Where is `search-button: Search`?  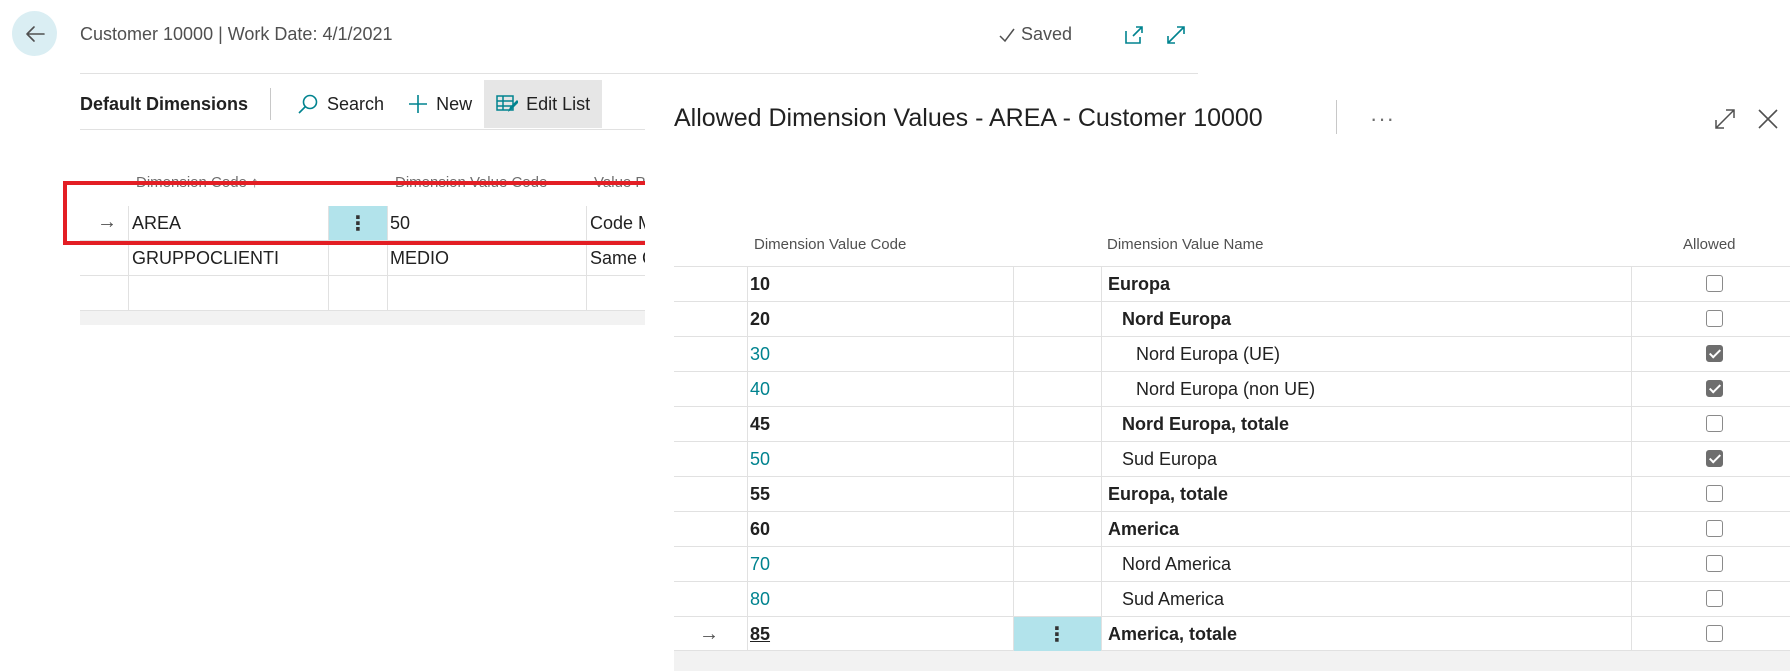
search-button: Search is located at coordinates (340, 104).